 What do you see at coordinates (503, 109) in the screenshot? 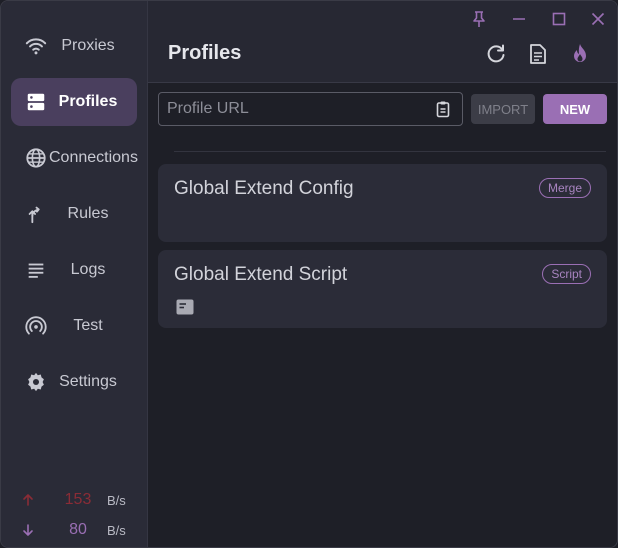
I see `import-button: IMPORT` at bounding box center [503, 109].